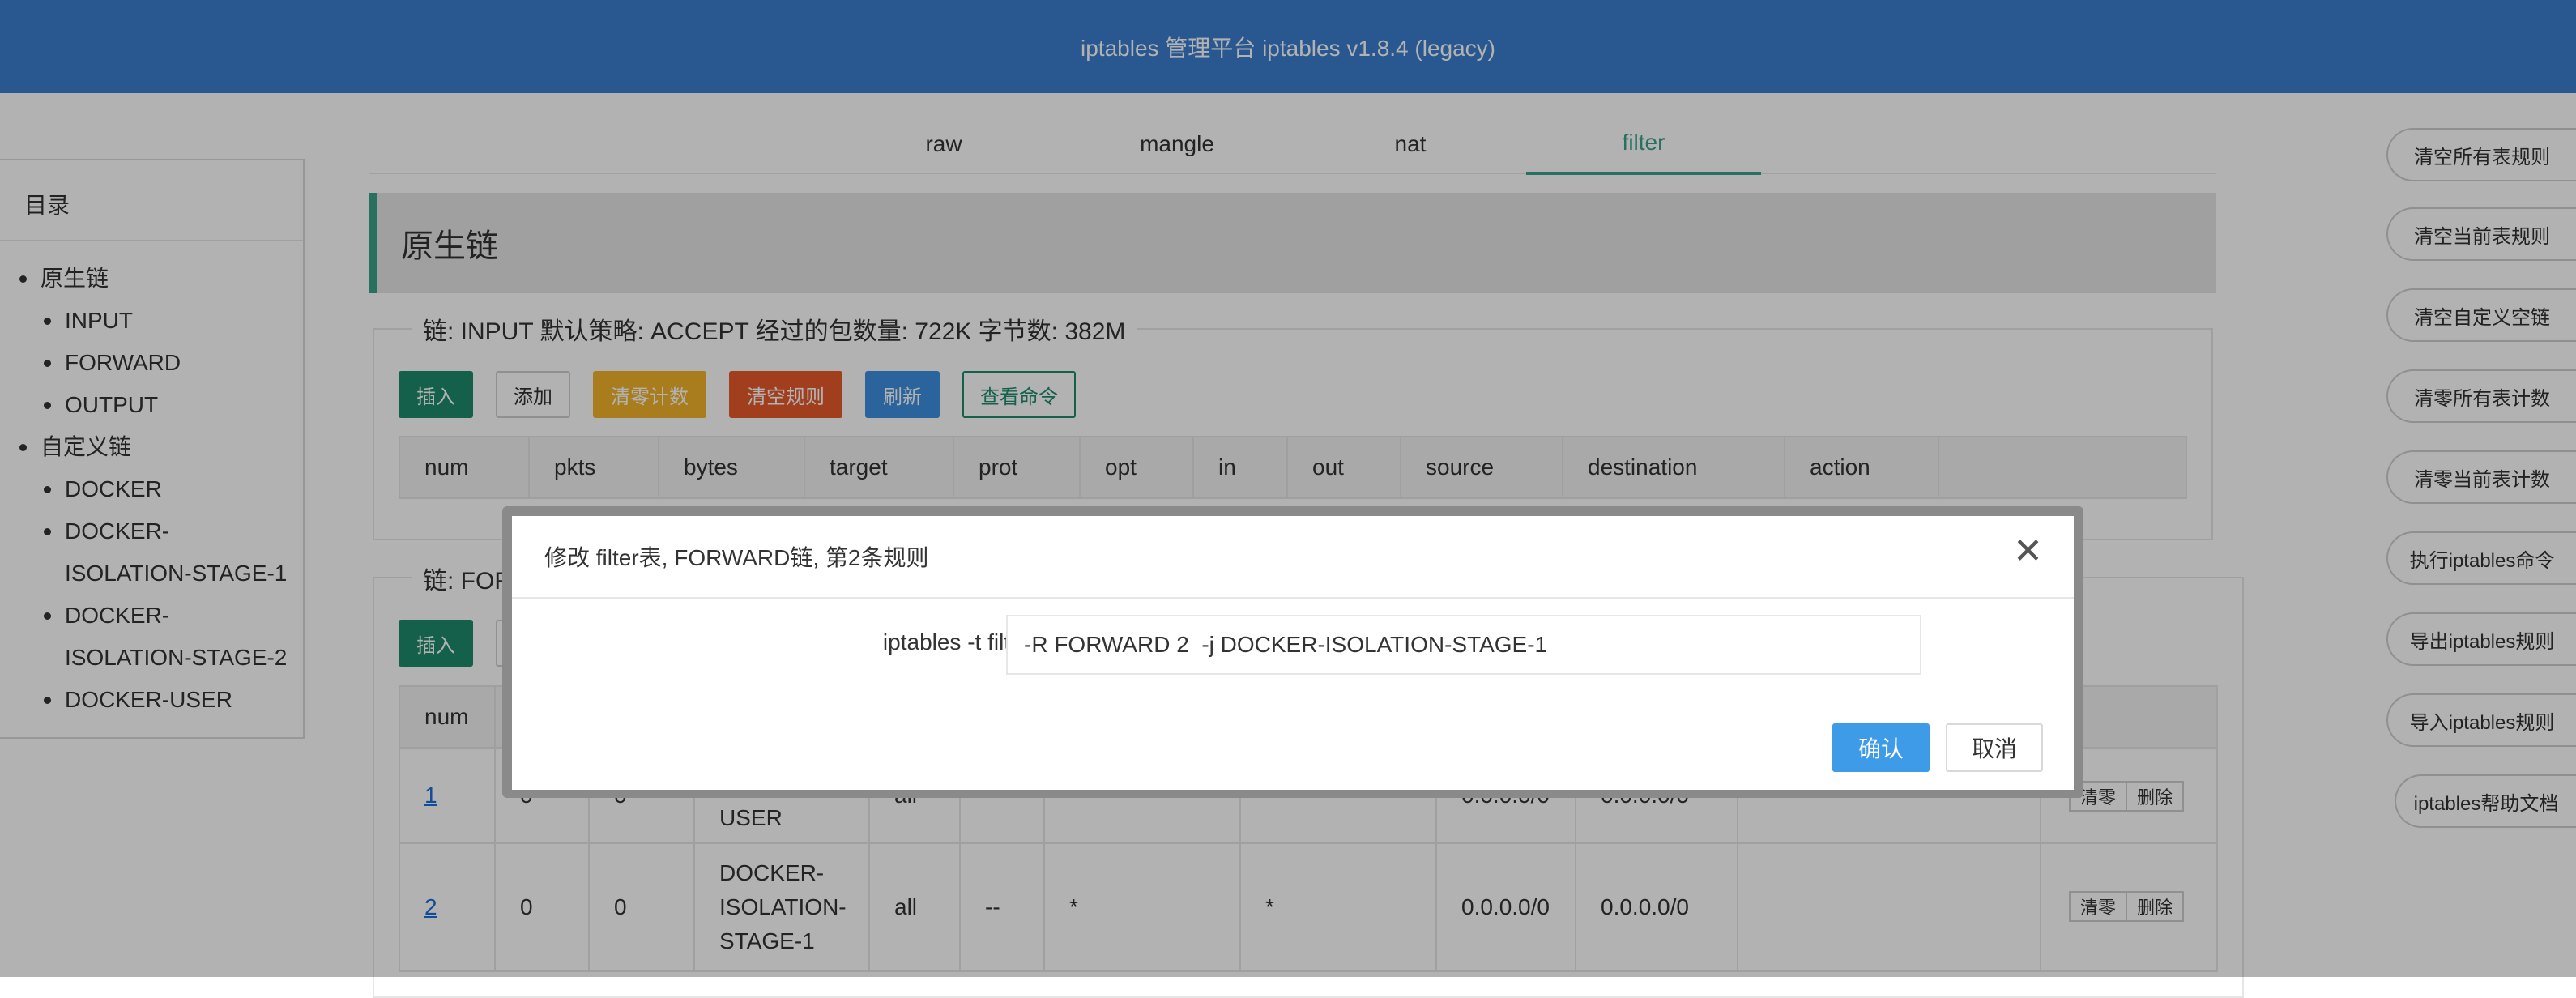 Image resolution: width=2576 pixels, height=998 pixels. I want to click on command-prefix-label: iptables -t filter, so click(956, 642).